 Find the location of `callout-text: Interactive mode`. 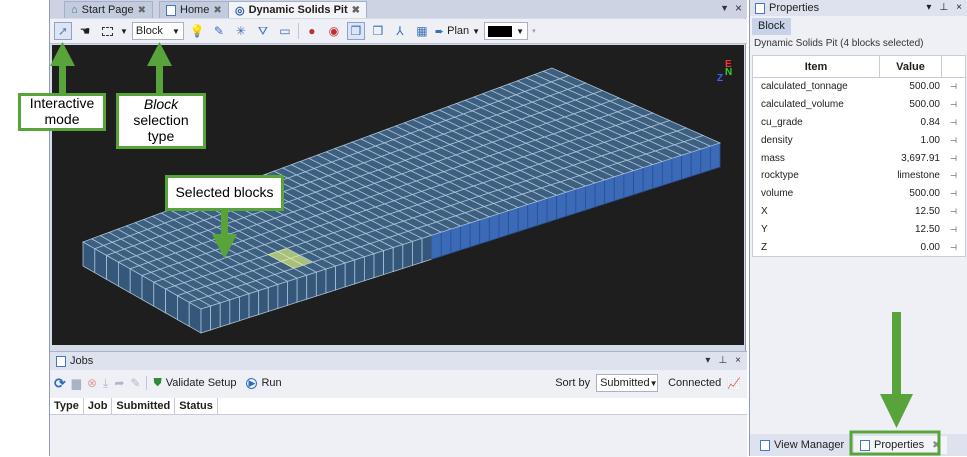

callout-text: Interactive mode is located at coordinates (62, 111).